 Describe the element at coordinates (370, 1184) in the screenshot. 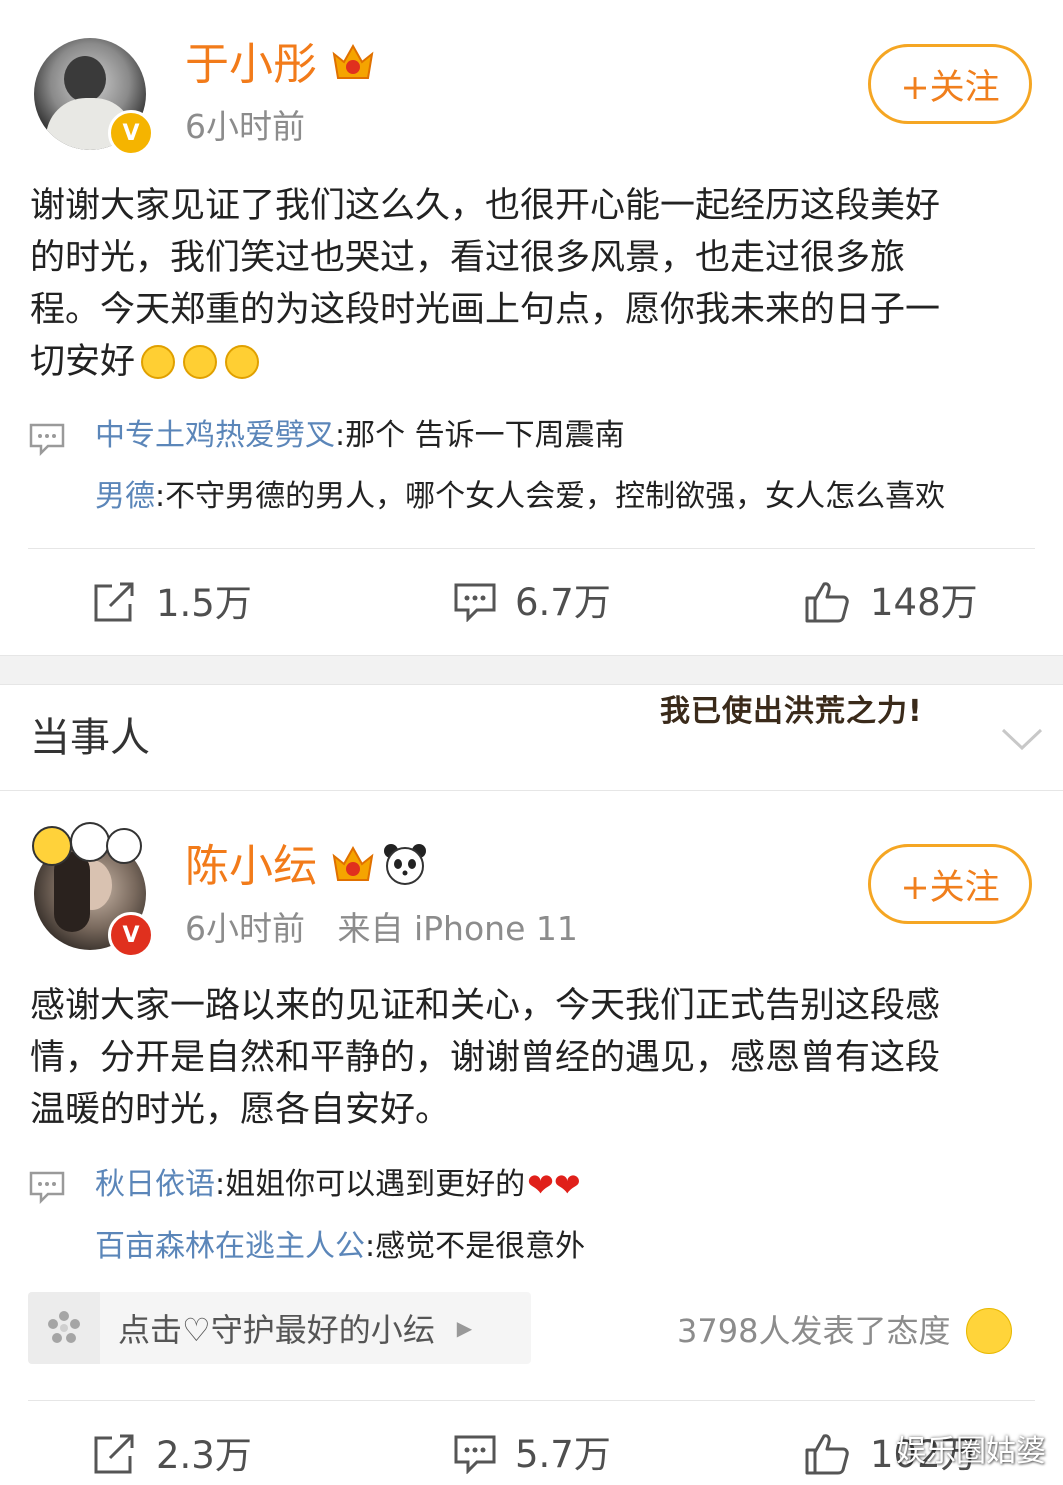

I see `comment-text: :姐姐你可以遇到更好的` at that location.